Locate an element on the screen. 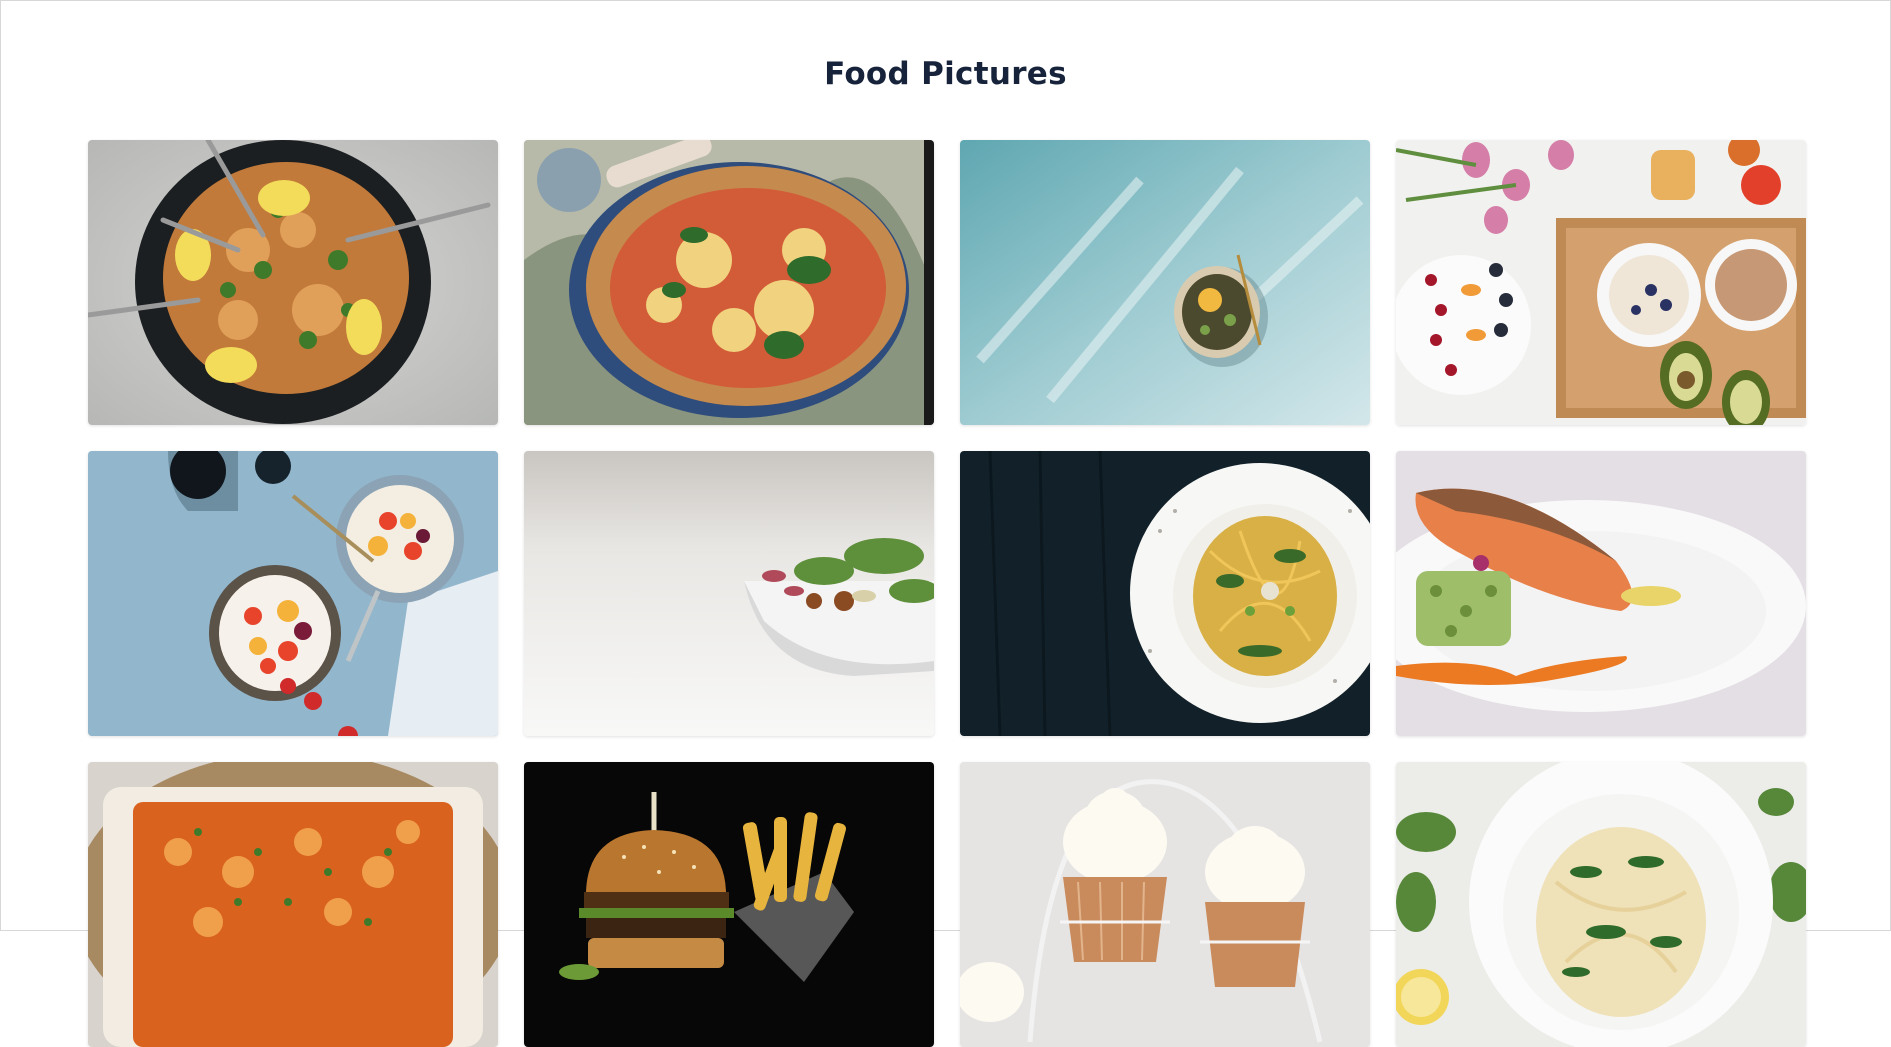  gallery-image-spaghetti is located at coordinates (1165, 593).